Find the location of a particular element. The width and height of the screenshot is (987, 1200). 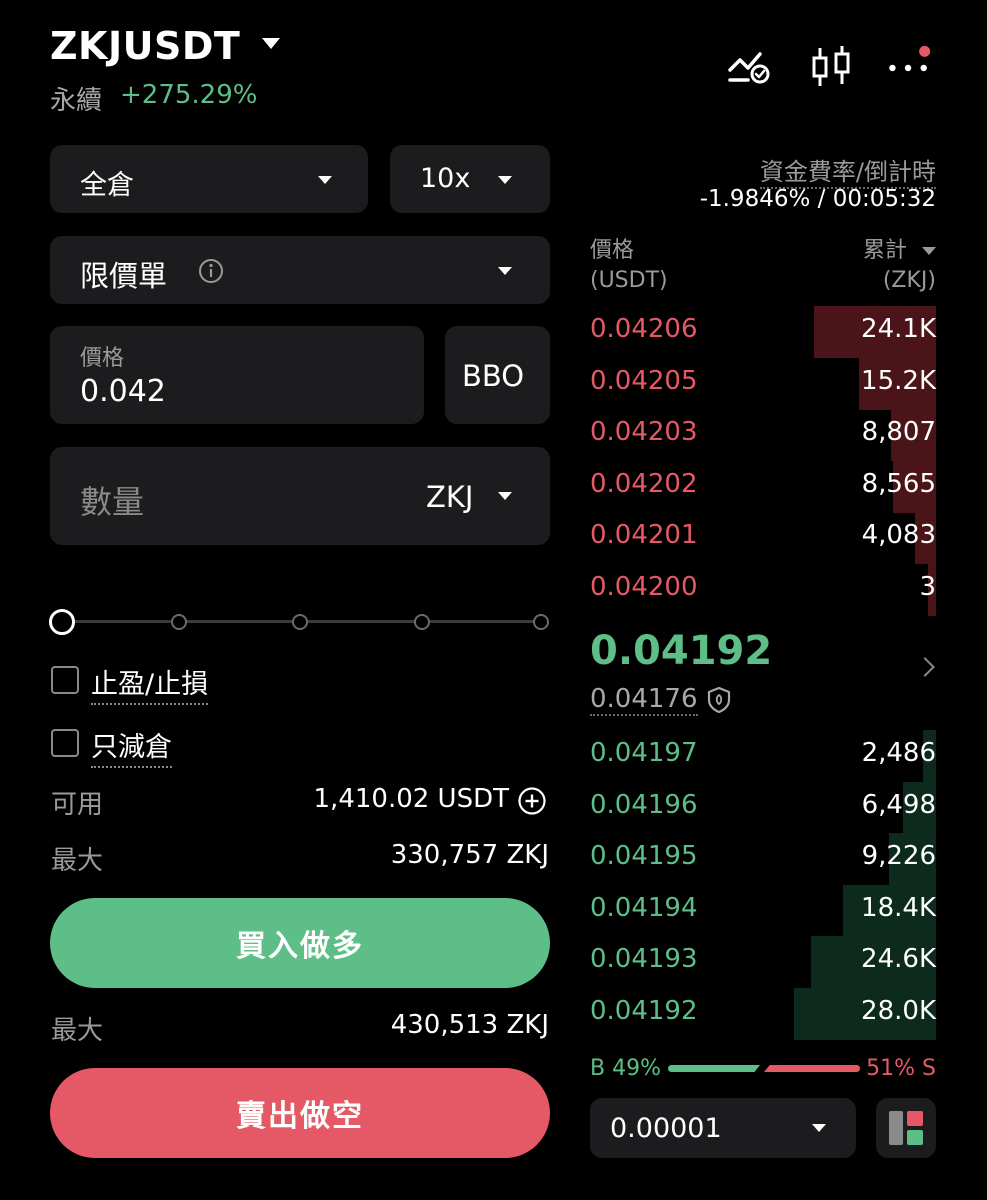

sell-ratio-bar is located at coordinates (812, 1068).